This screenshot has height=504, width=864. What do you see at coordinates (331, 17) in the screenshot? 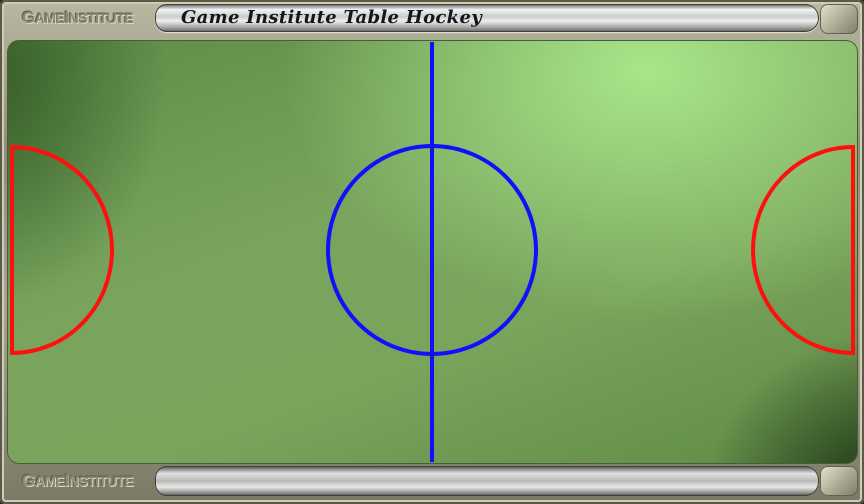
I see `window-title: Game Institute Table Hockey` at bounding box center [331, 17].